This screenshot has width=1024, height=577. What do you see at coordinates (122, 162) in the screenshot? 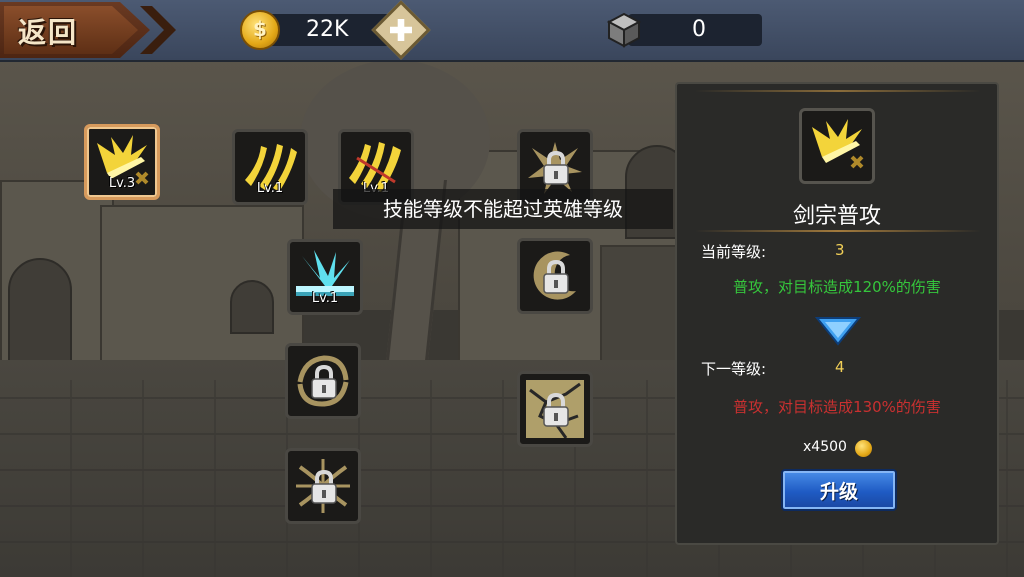
I see `skill-slot-sword-wave: Lv.3` at bounding box center [122, 162].